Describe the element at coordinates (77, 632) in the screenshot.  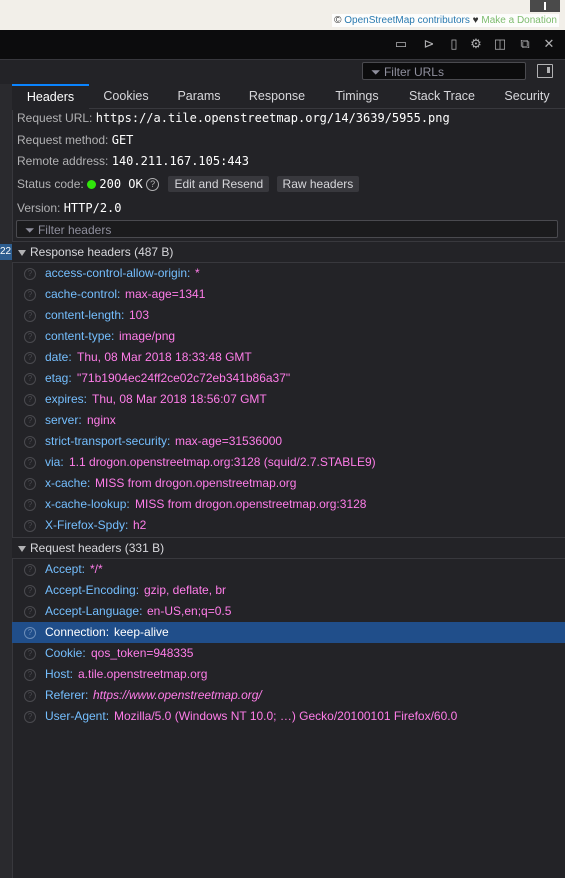
I see `header-name: Connection:` at that location.